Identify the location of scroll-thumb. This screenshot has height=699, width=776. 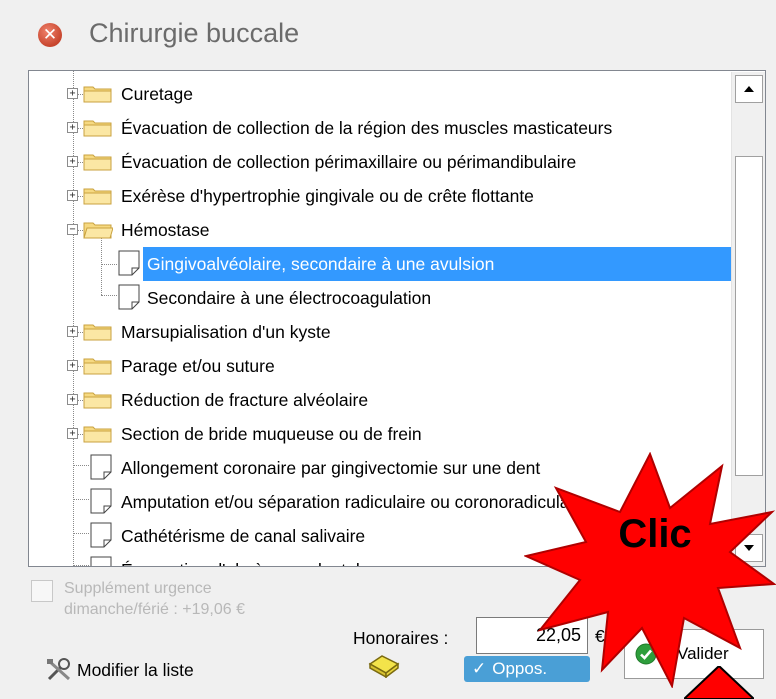
(749, 316).